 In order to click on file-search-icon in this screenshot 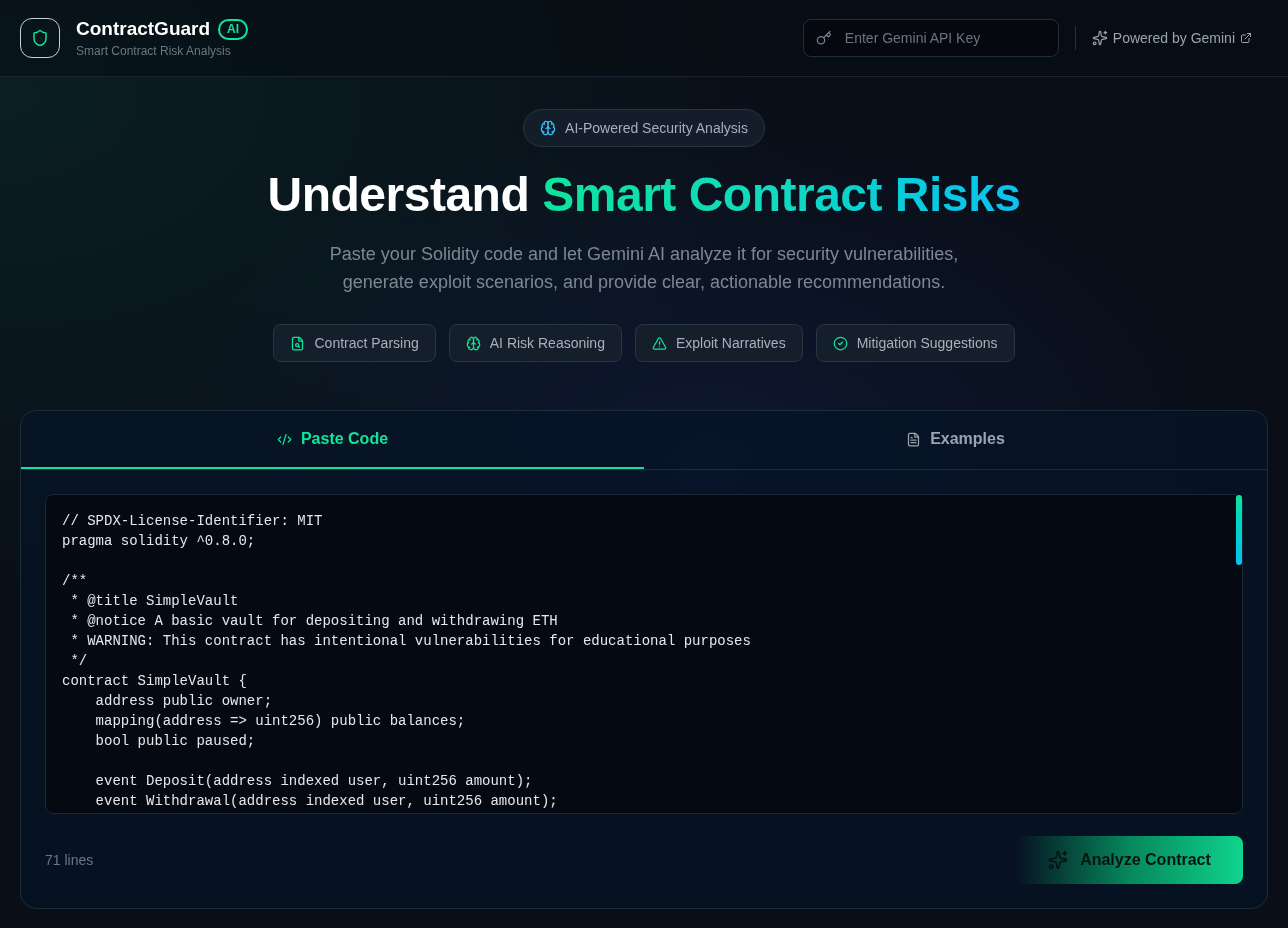, I will do `click(298, 343)`.